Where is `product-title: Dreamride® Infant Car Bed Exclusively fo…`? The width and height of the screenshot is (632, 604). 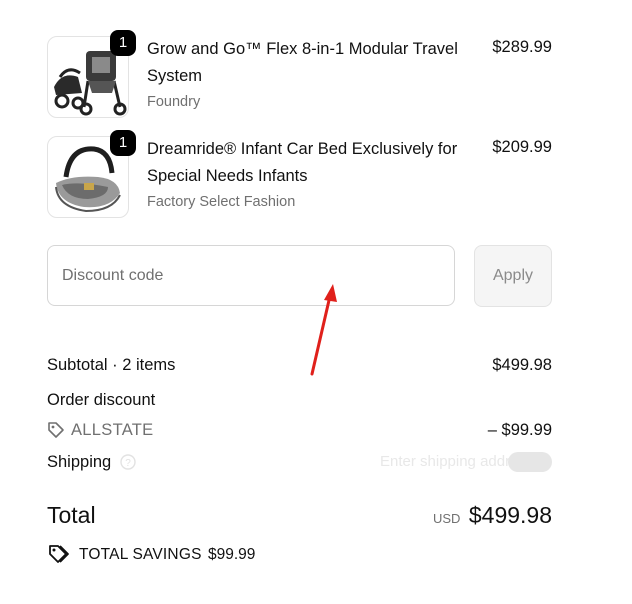
product-title: Dreamride® Infant Car Bed Exclusively fo… is located at coordinates (302, 162).